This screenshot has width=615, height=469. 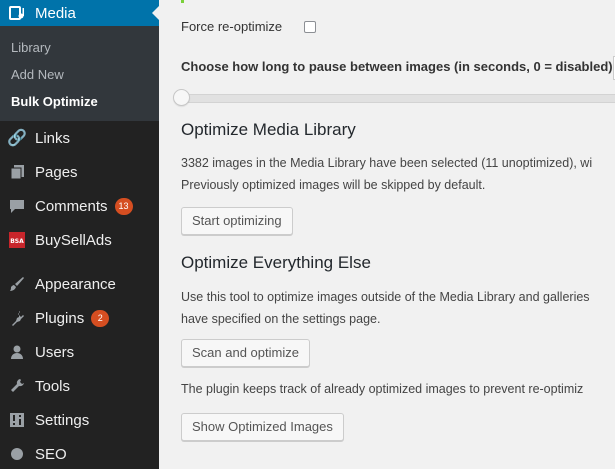 What do you see at coordinates (245, 353) in the screenshot?
I see `scan-and-optimize-button: Scan and optimize` at bounding box center [245, 353].